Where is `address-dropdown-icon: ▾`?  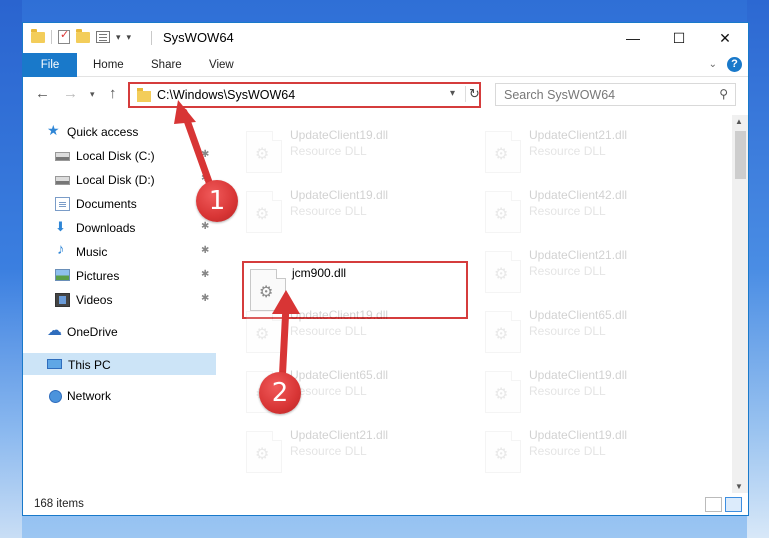 address-dropdown-icon: ▾ is located at coordinates (452, 93).